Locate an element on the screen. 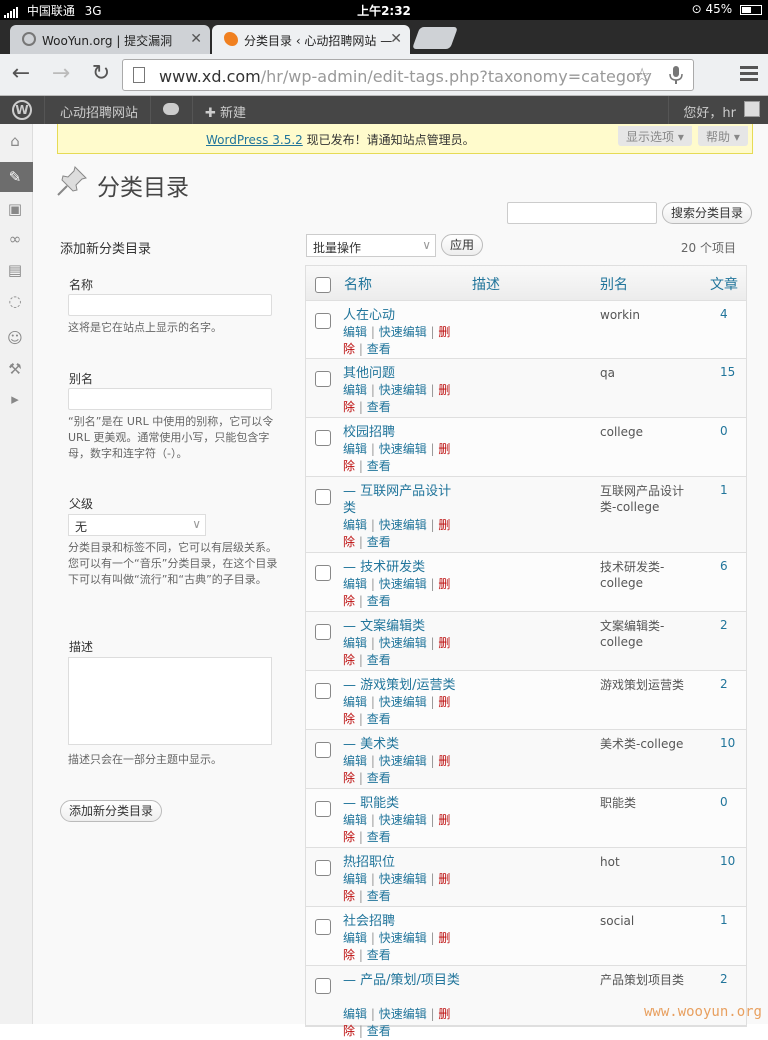 This screenshot has height=1040, width=768. forward-icon: → is located at coordinates (61, 75).